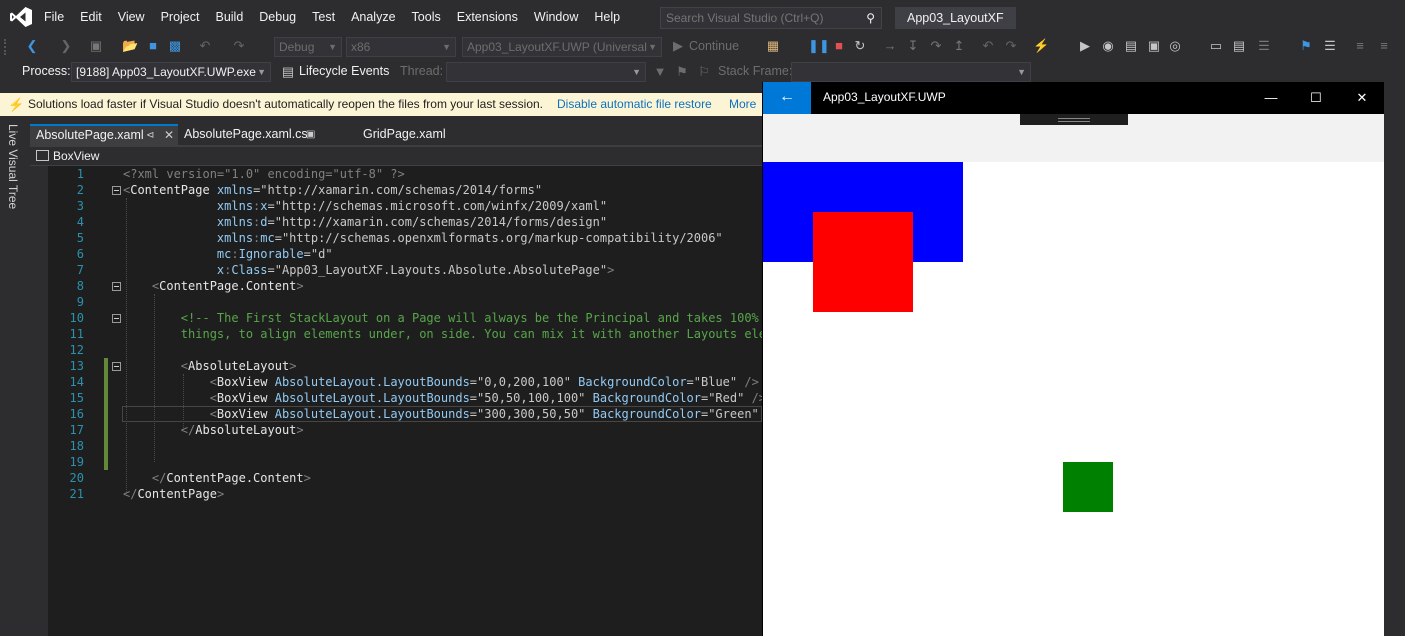  What do you see at coordinates (1239, 46) in the screenshot?
I see `preview-icon: ▤` at bounding box center [1239, 46].